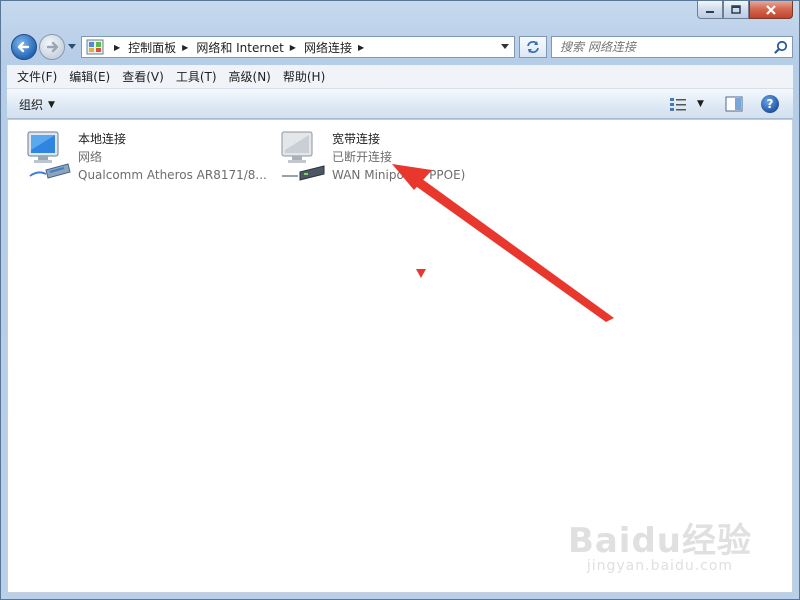 Image resolution: width=800 pixels, height=600 pixels. What do you see at coordinates (196, 77) in the screenshot?
I see `menu-tools: 工具(T)` at bounding box center [196, 77].